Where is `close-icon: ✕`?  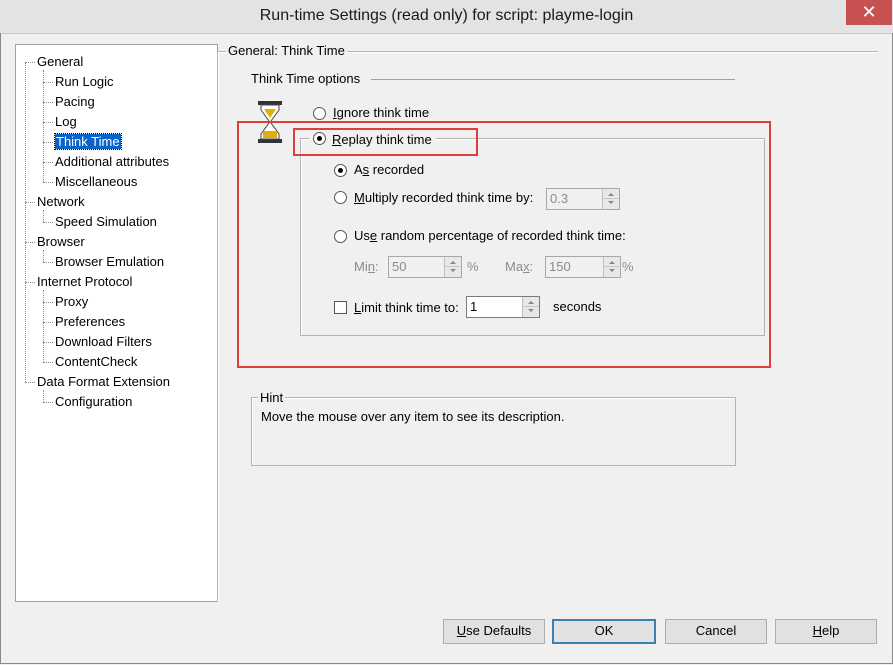 close-icon: ✕ is located at coordinates (869, 12).